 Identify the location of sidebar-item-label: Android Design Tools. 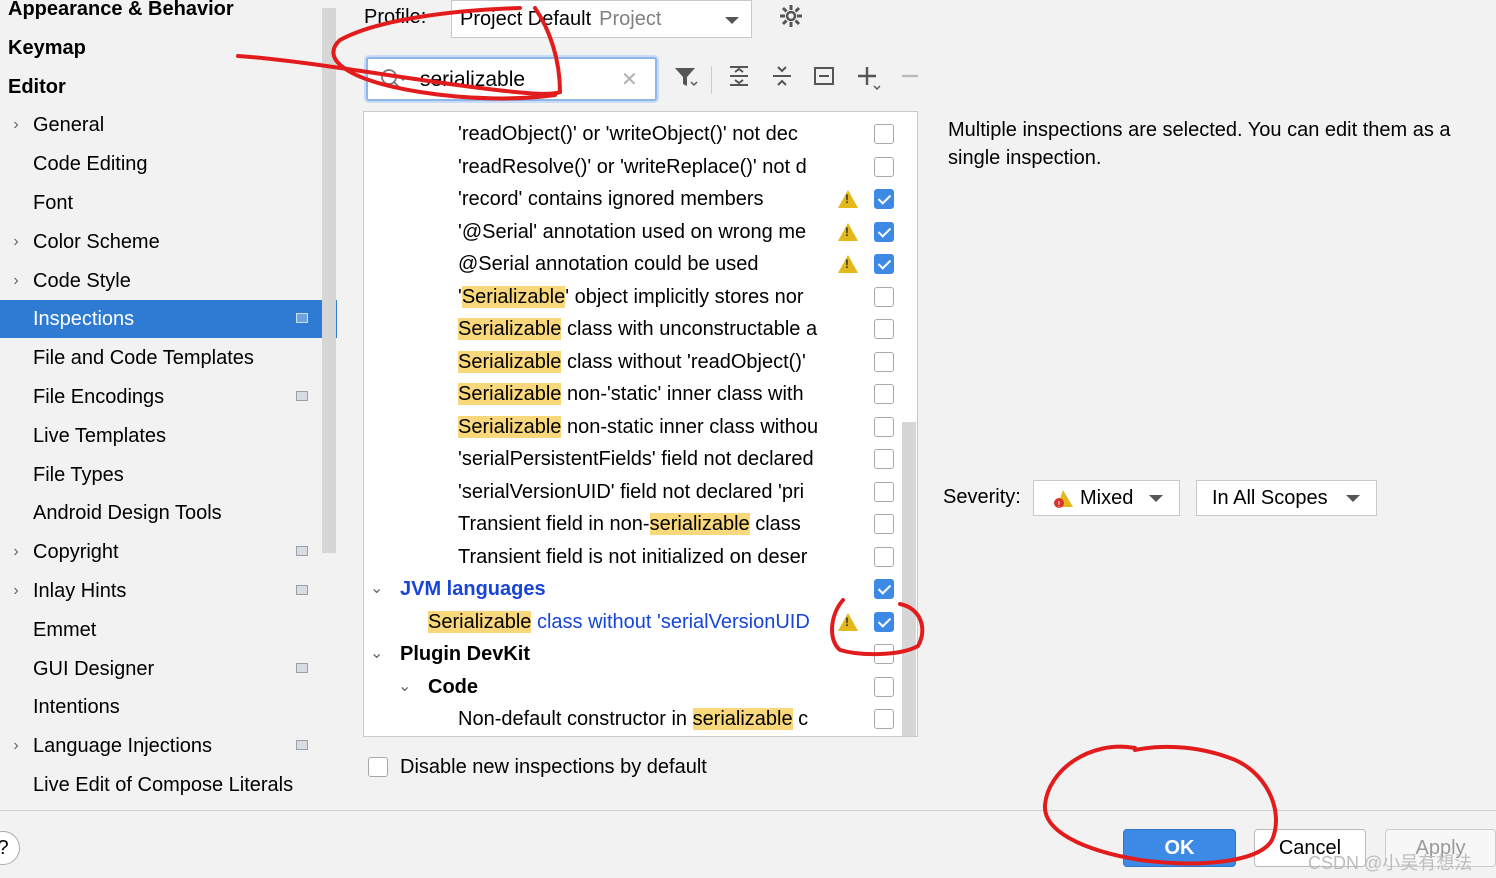
(127, 513).